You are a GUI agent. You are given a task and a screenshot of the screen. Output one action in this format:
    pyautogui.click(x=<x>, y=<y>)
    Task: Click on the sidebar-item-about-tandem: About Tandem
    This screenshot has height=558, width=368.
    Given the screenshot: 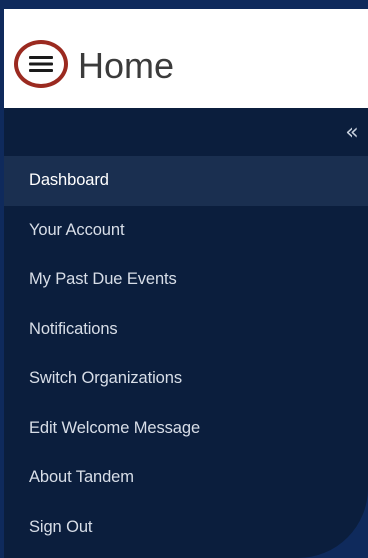 What is the action you would take?
    pyautogui.click(x=186, y=478)
    